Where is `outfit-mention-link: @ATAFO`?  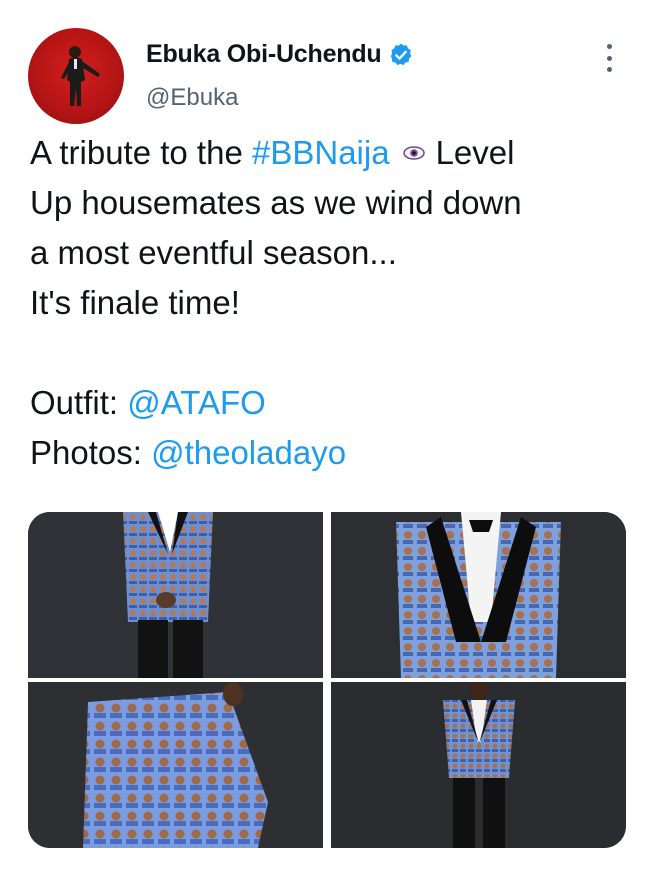
outfit-mention-link: @ATAFO is located at coordinates (196, 402).